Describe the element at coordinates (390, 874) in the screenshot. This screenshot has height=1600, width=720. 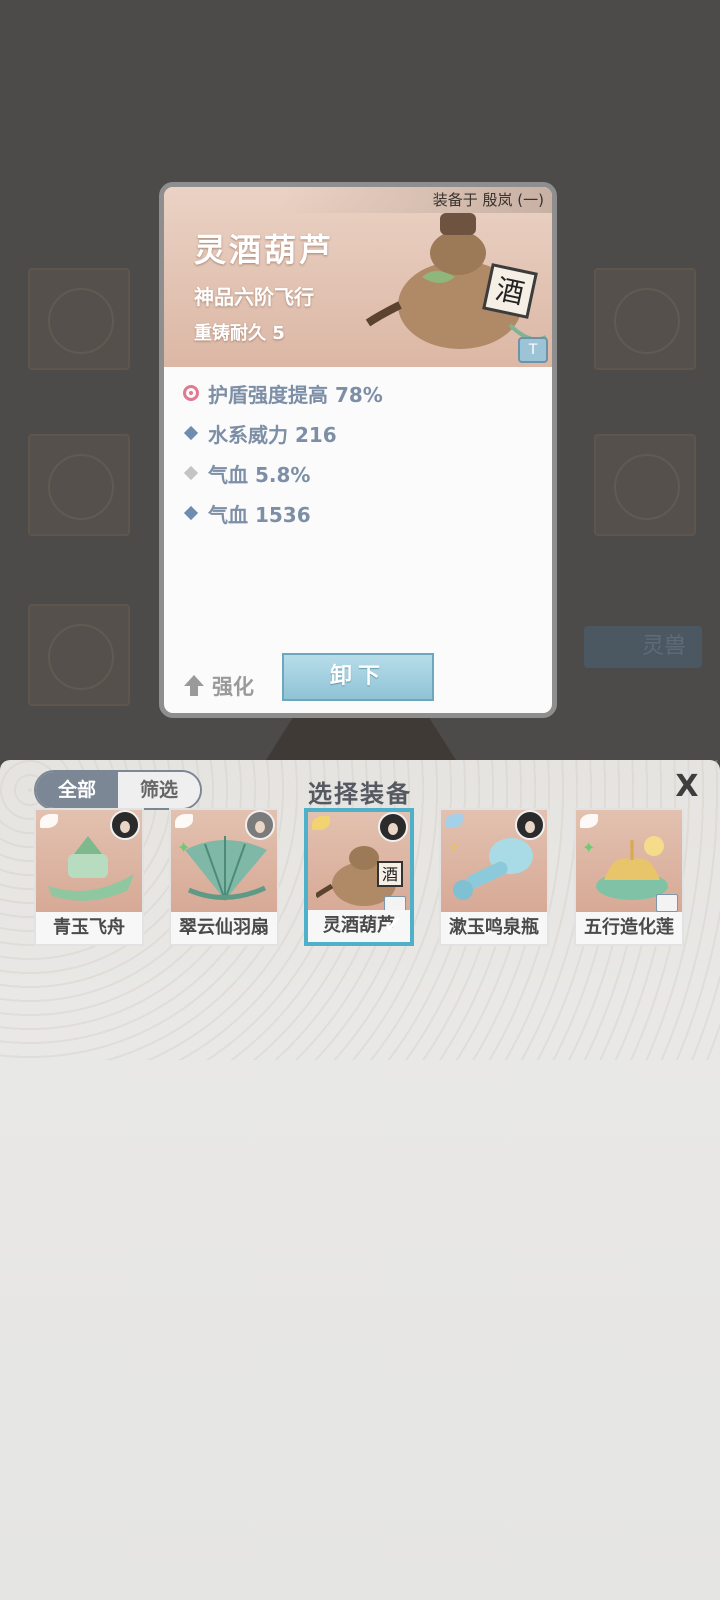
I see `svg-text: 酒` at that location.